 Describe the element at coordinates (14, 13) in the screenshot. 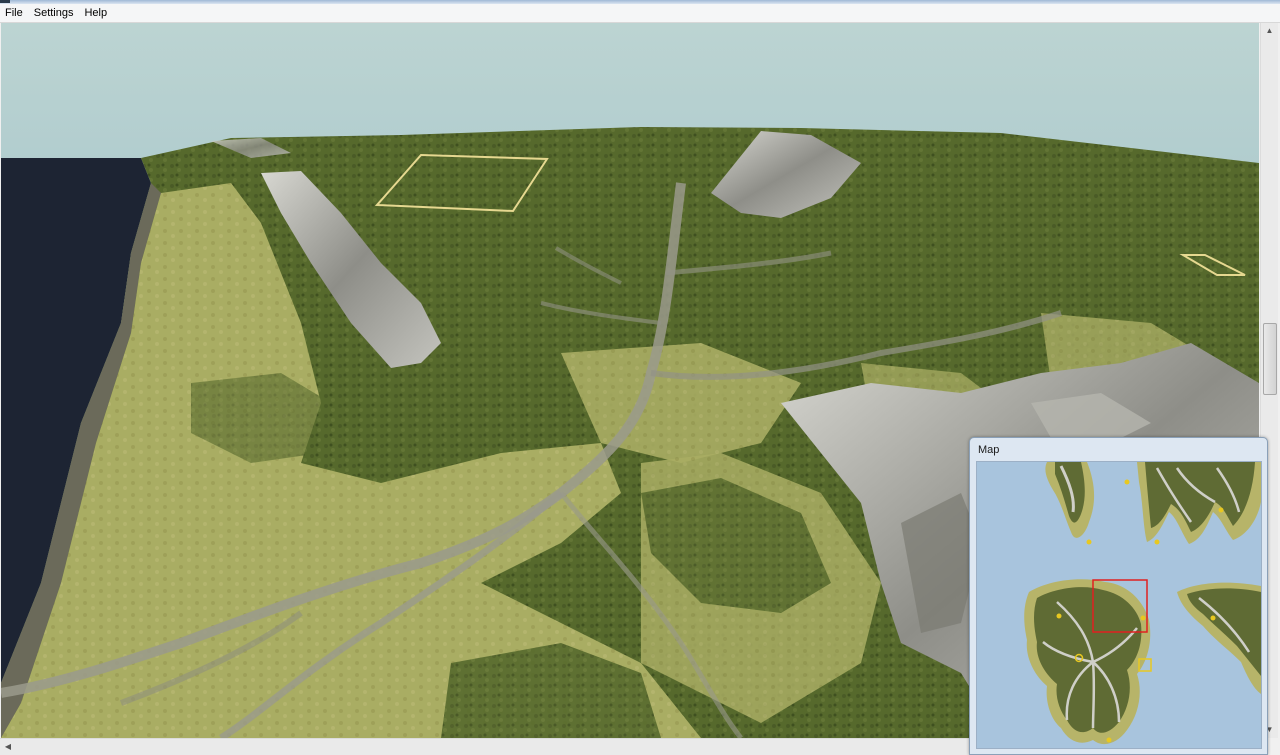

I see `menu-file: File` at that location.